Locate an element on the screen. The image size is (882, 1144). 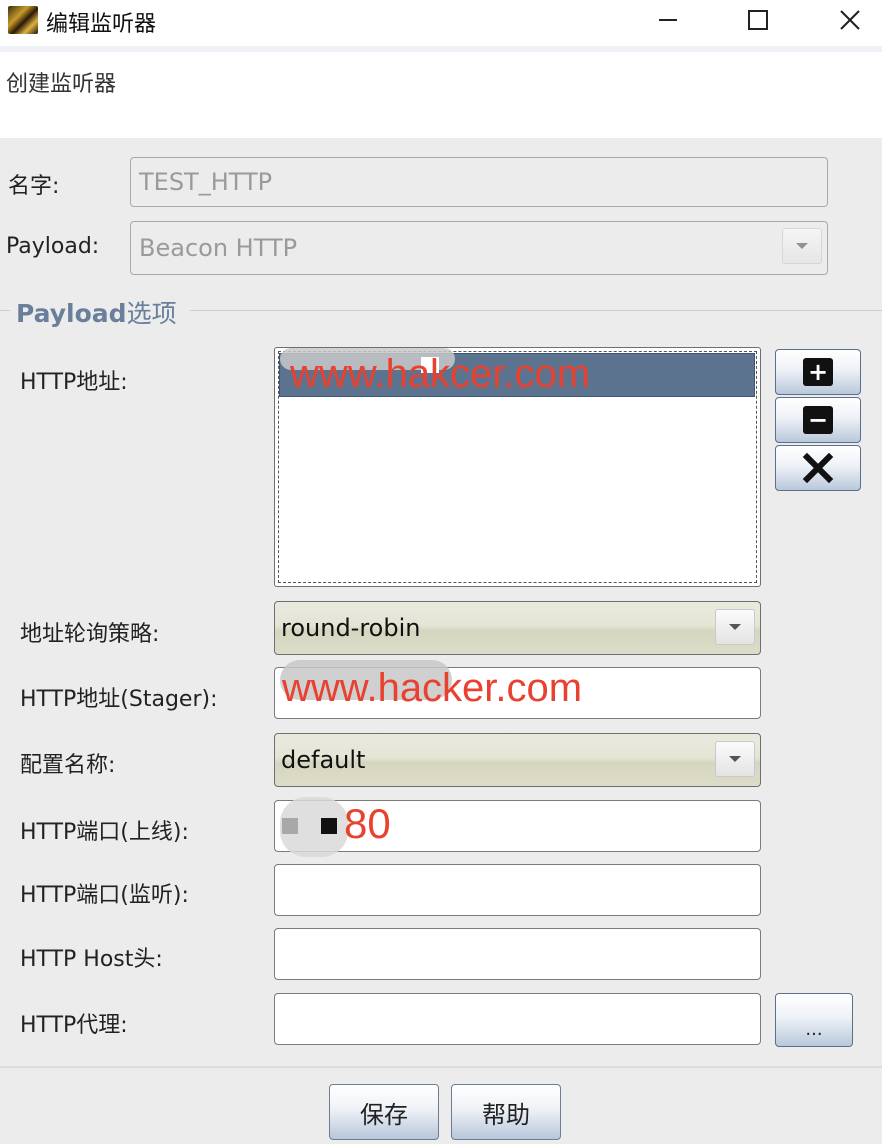
remove-host-button: − is located at coordinates (818, 420).